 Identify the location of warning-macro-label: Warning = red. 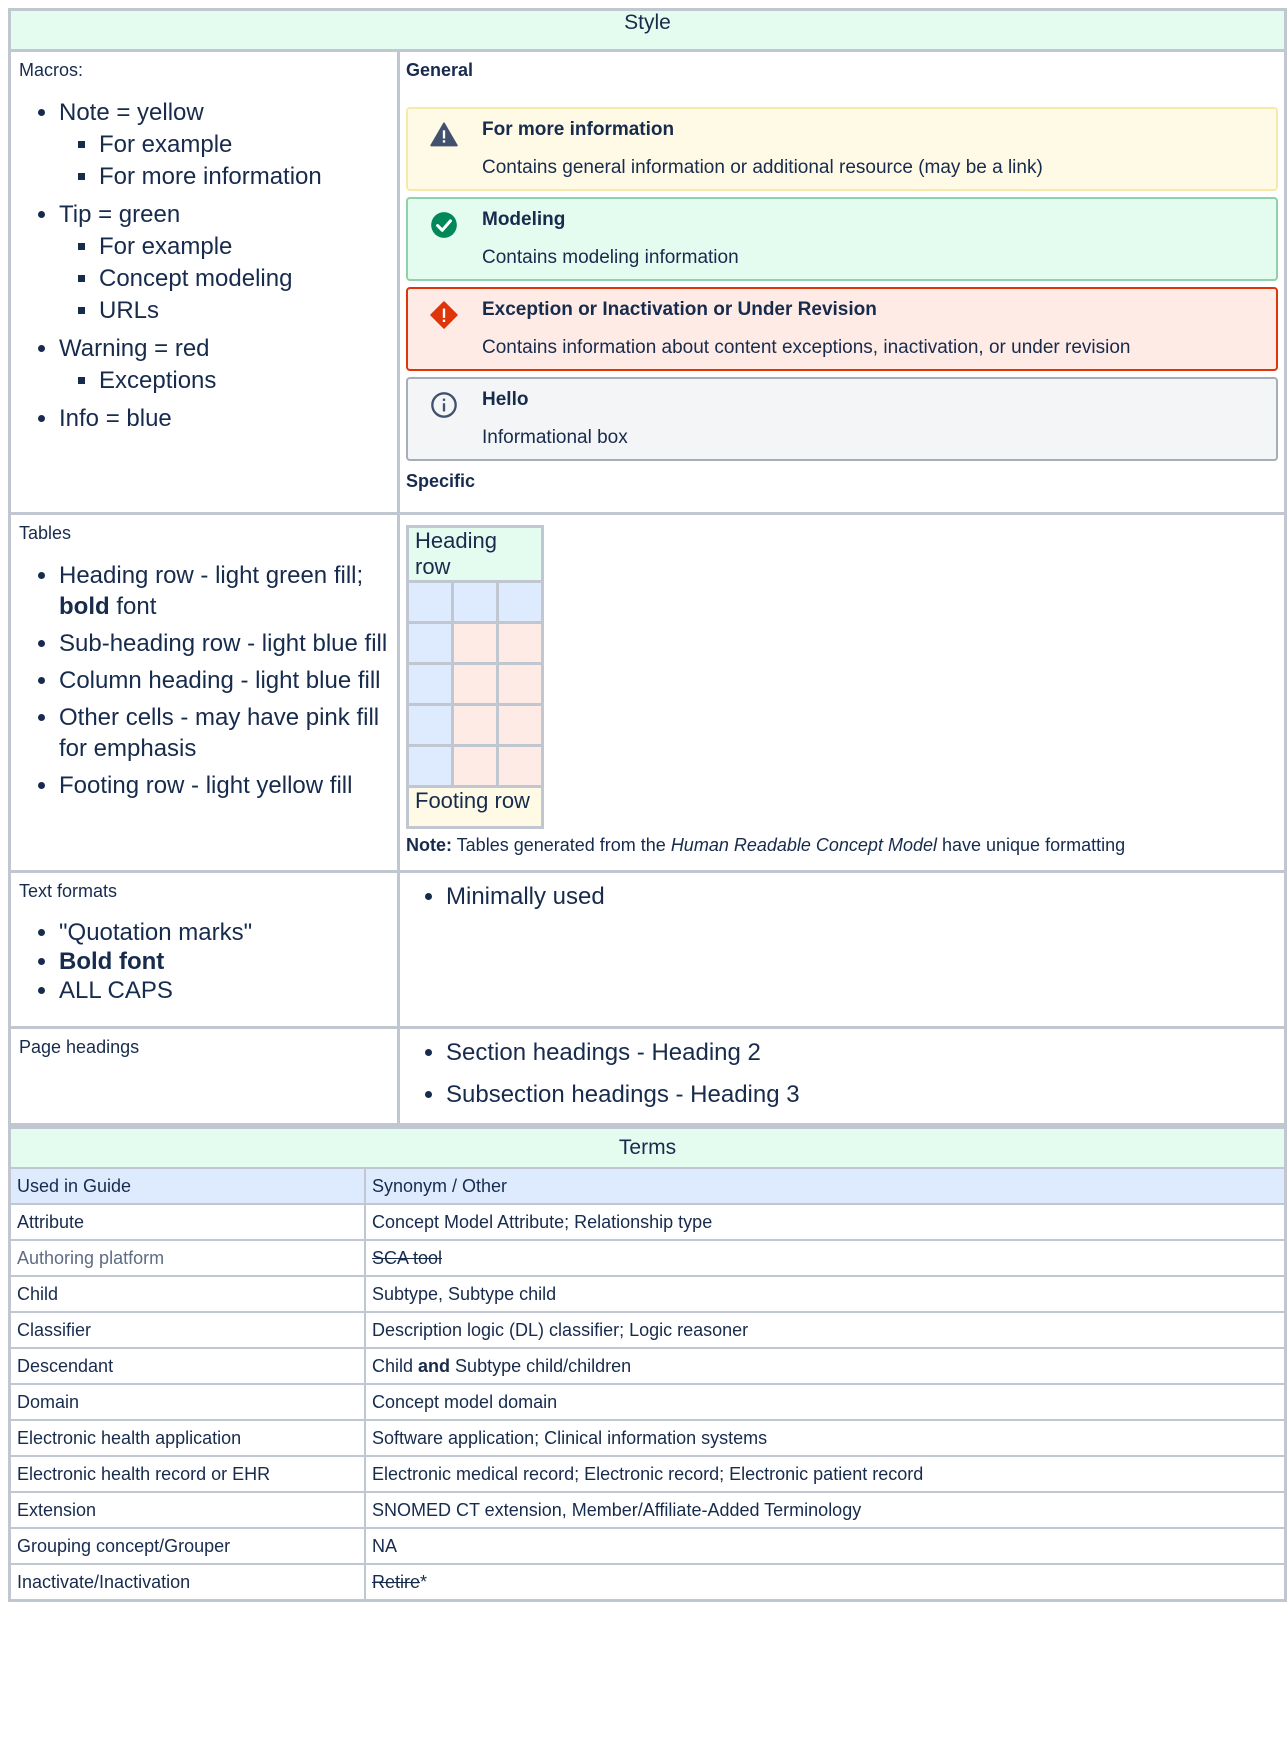
(134, 348).